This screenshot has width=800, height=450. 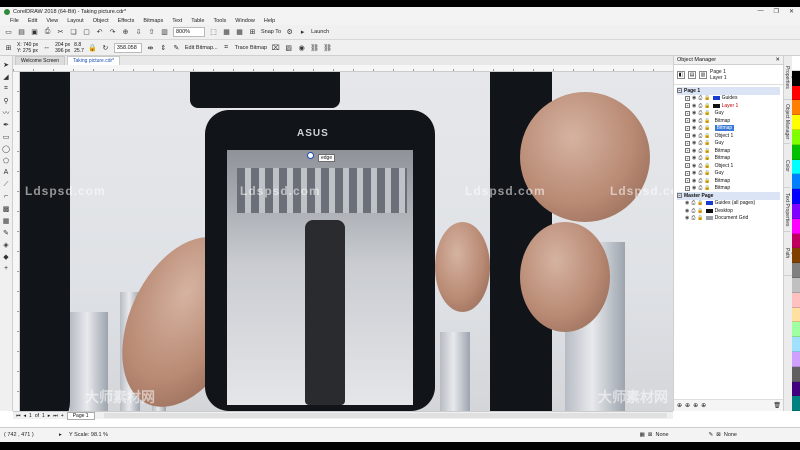 I want to click on lock-ratio-icon: 🔒, so click(x=92, y=47).